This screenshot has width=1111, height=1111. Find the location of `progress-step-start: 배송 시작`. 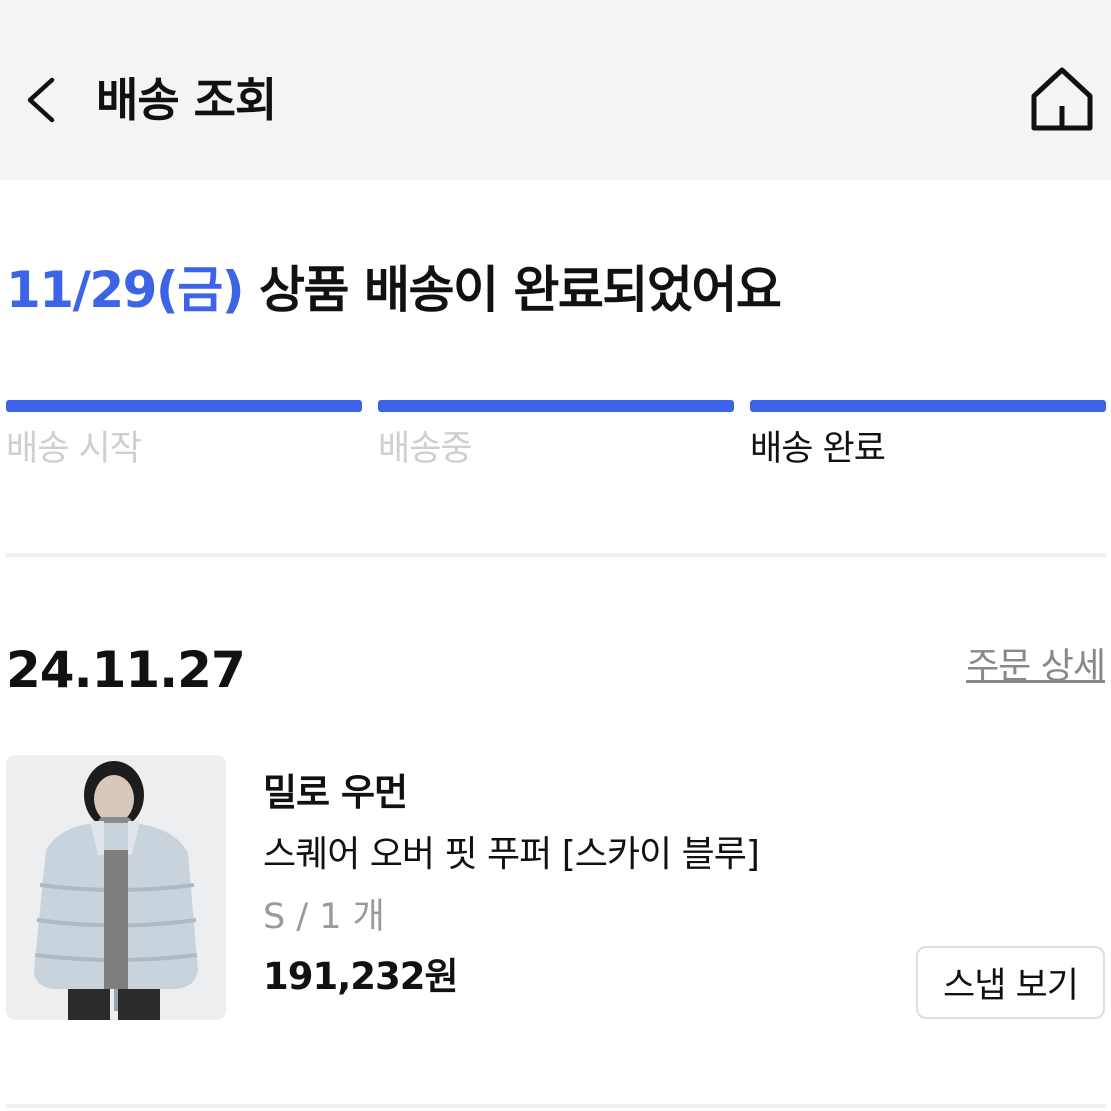

progress-step-start: 배송 시작 is located at coordinates (184, 436).